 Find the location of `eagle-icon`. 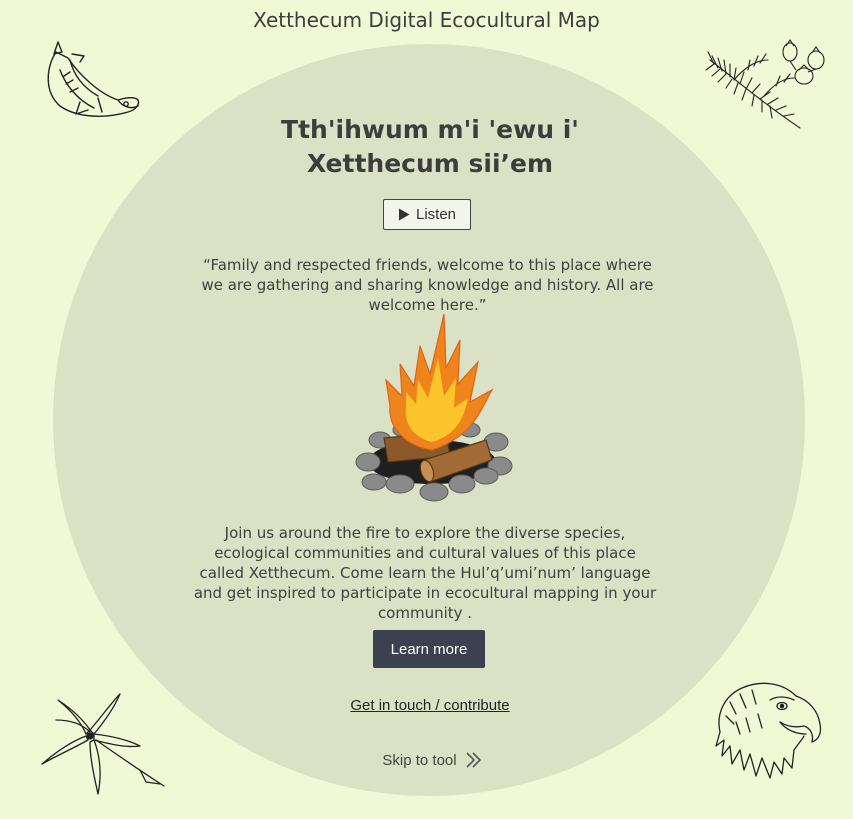

eagle-icon is located at coordinates (768, 730).